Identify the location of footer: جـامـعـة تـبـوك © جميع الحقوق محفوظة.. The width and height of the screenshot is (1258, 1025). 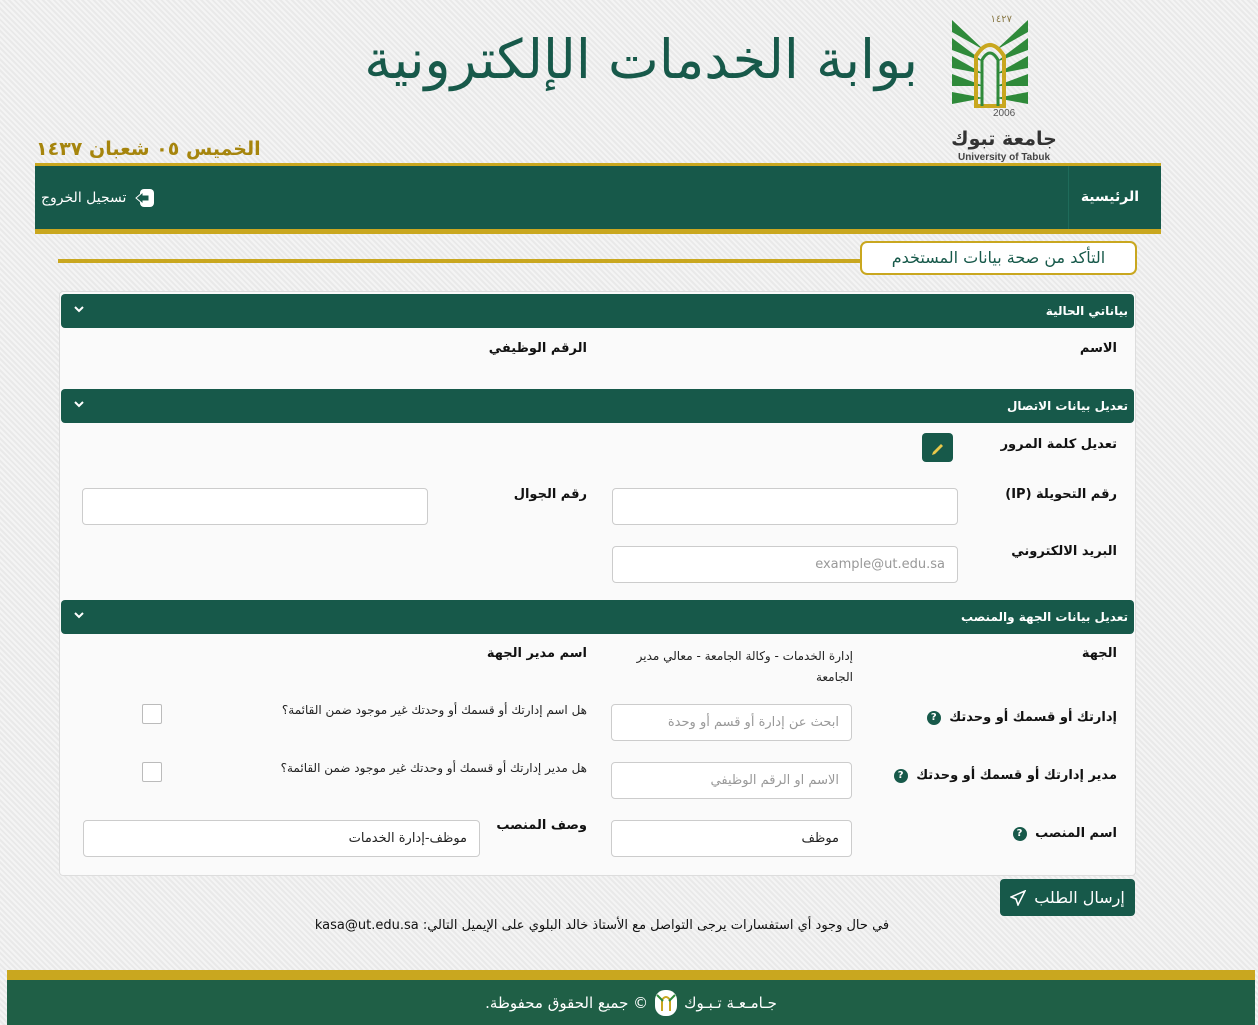
(631, 1002).